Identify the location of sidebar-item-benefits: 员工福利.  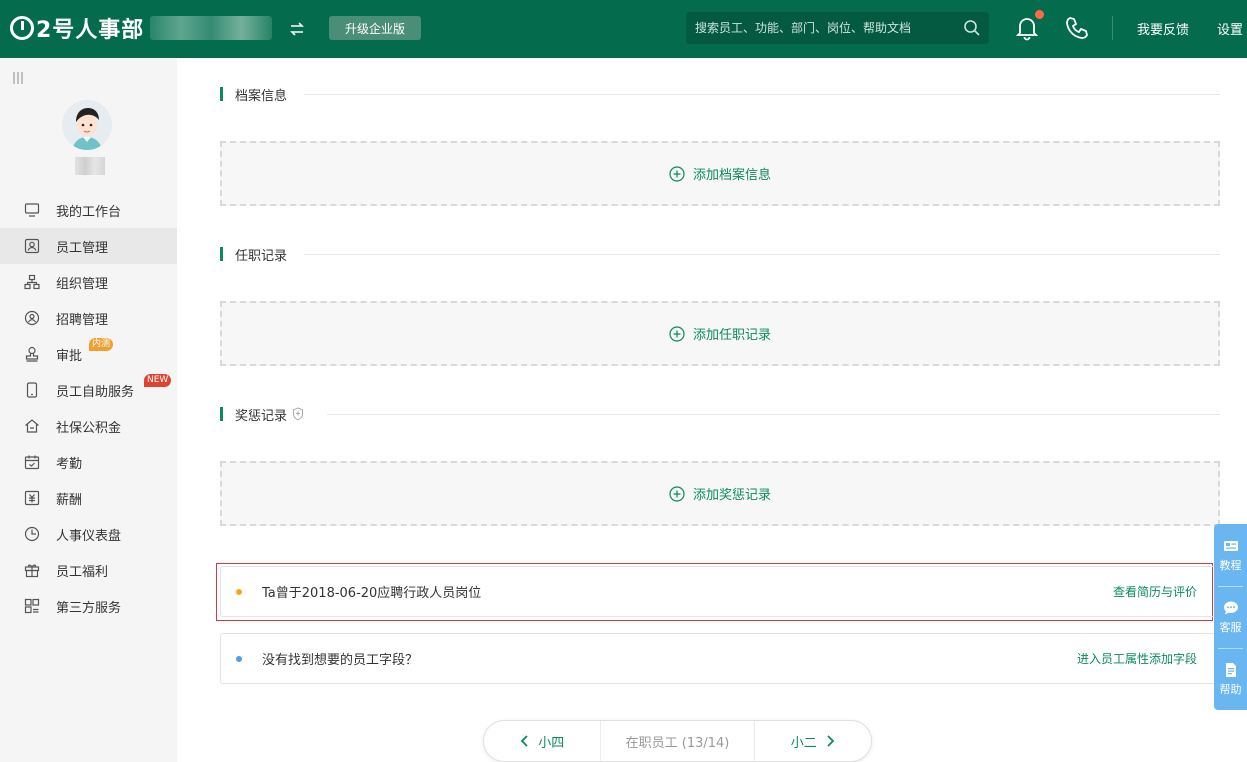
(88, 570).